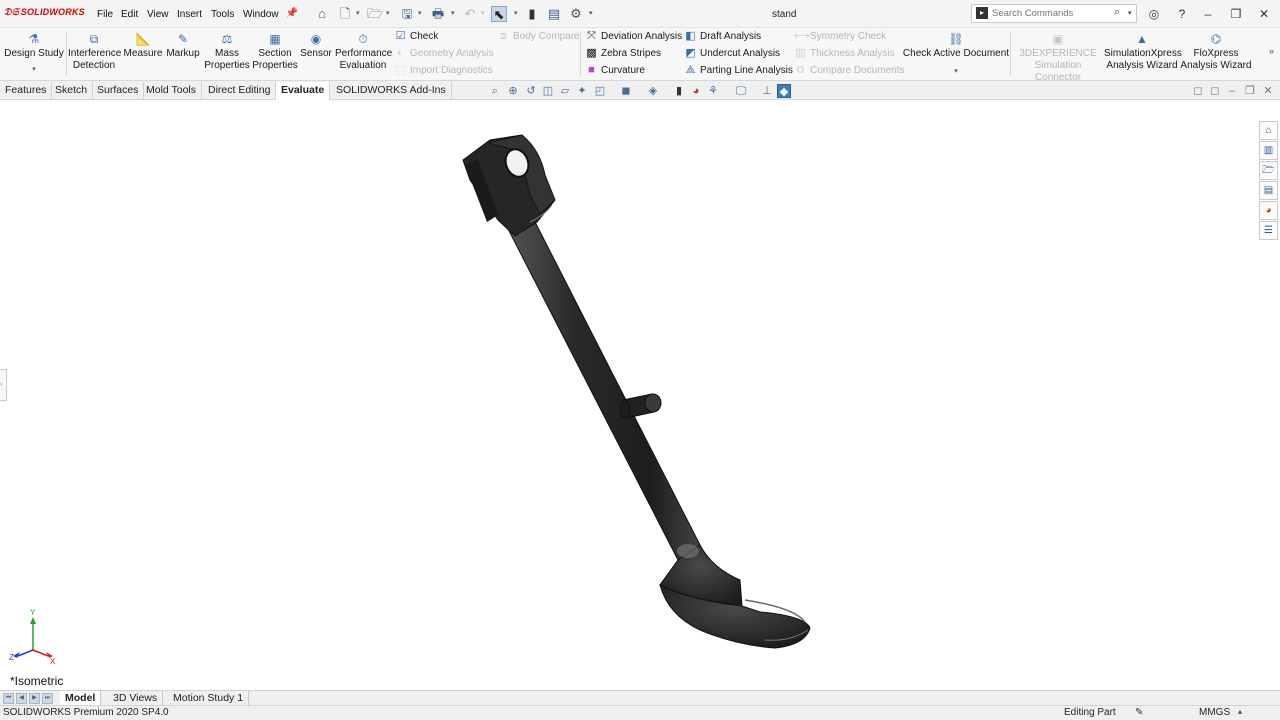 This screenshot has width=1280, height=720. I want to click on display-pane-icon: 🖵, so click(741, 91).